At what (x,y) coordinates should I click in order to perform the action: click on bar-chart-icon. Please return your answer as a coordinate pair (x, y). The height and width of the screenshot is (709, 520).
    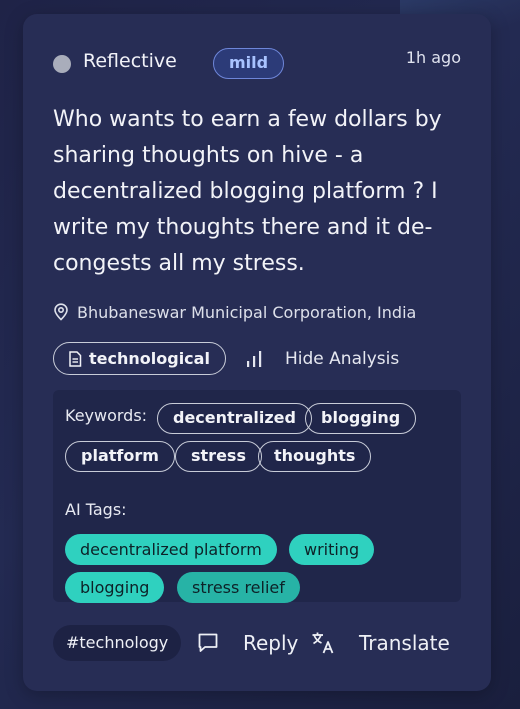
    Looking at the image, I should click on (254, 358).